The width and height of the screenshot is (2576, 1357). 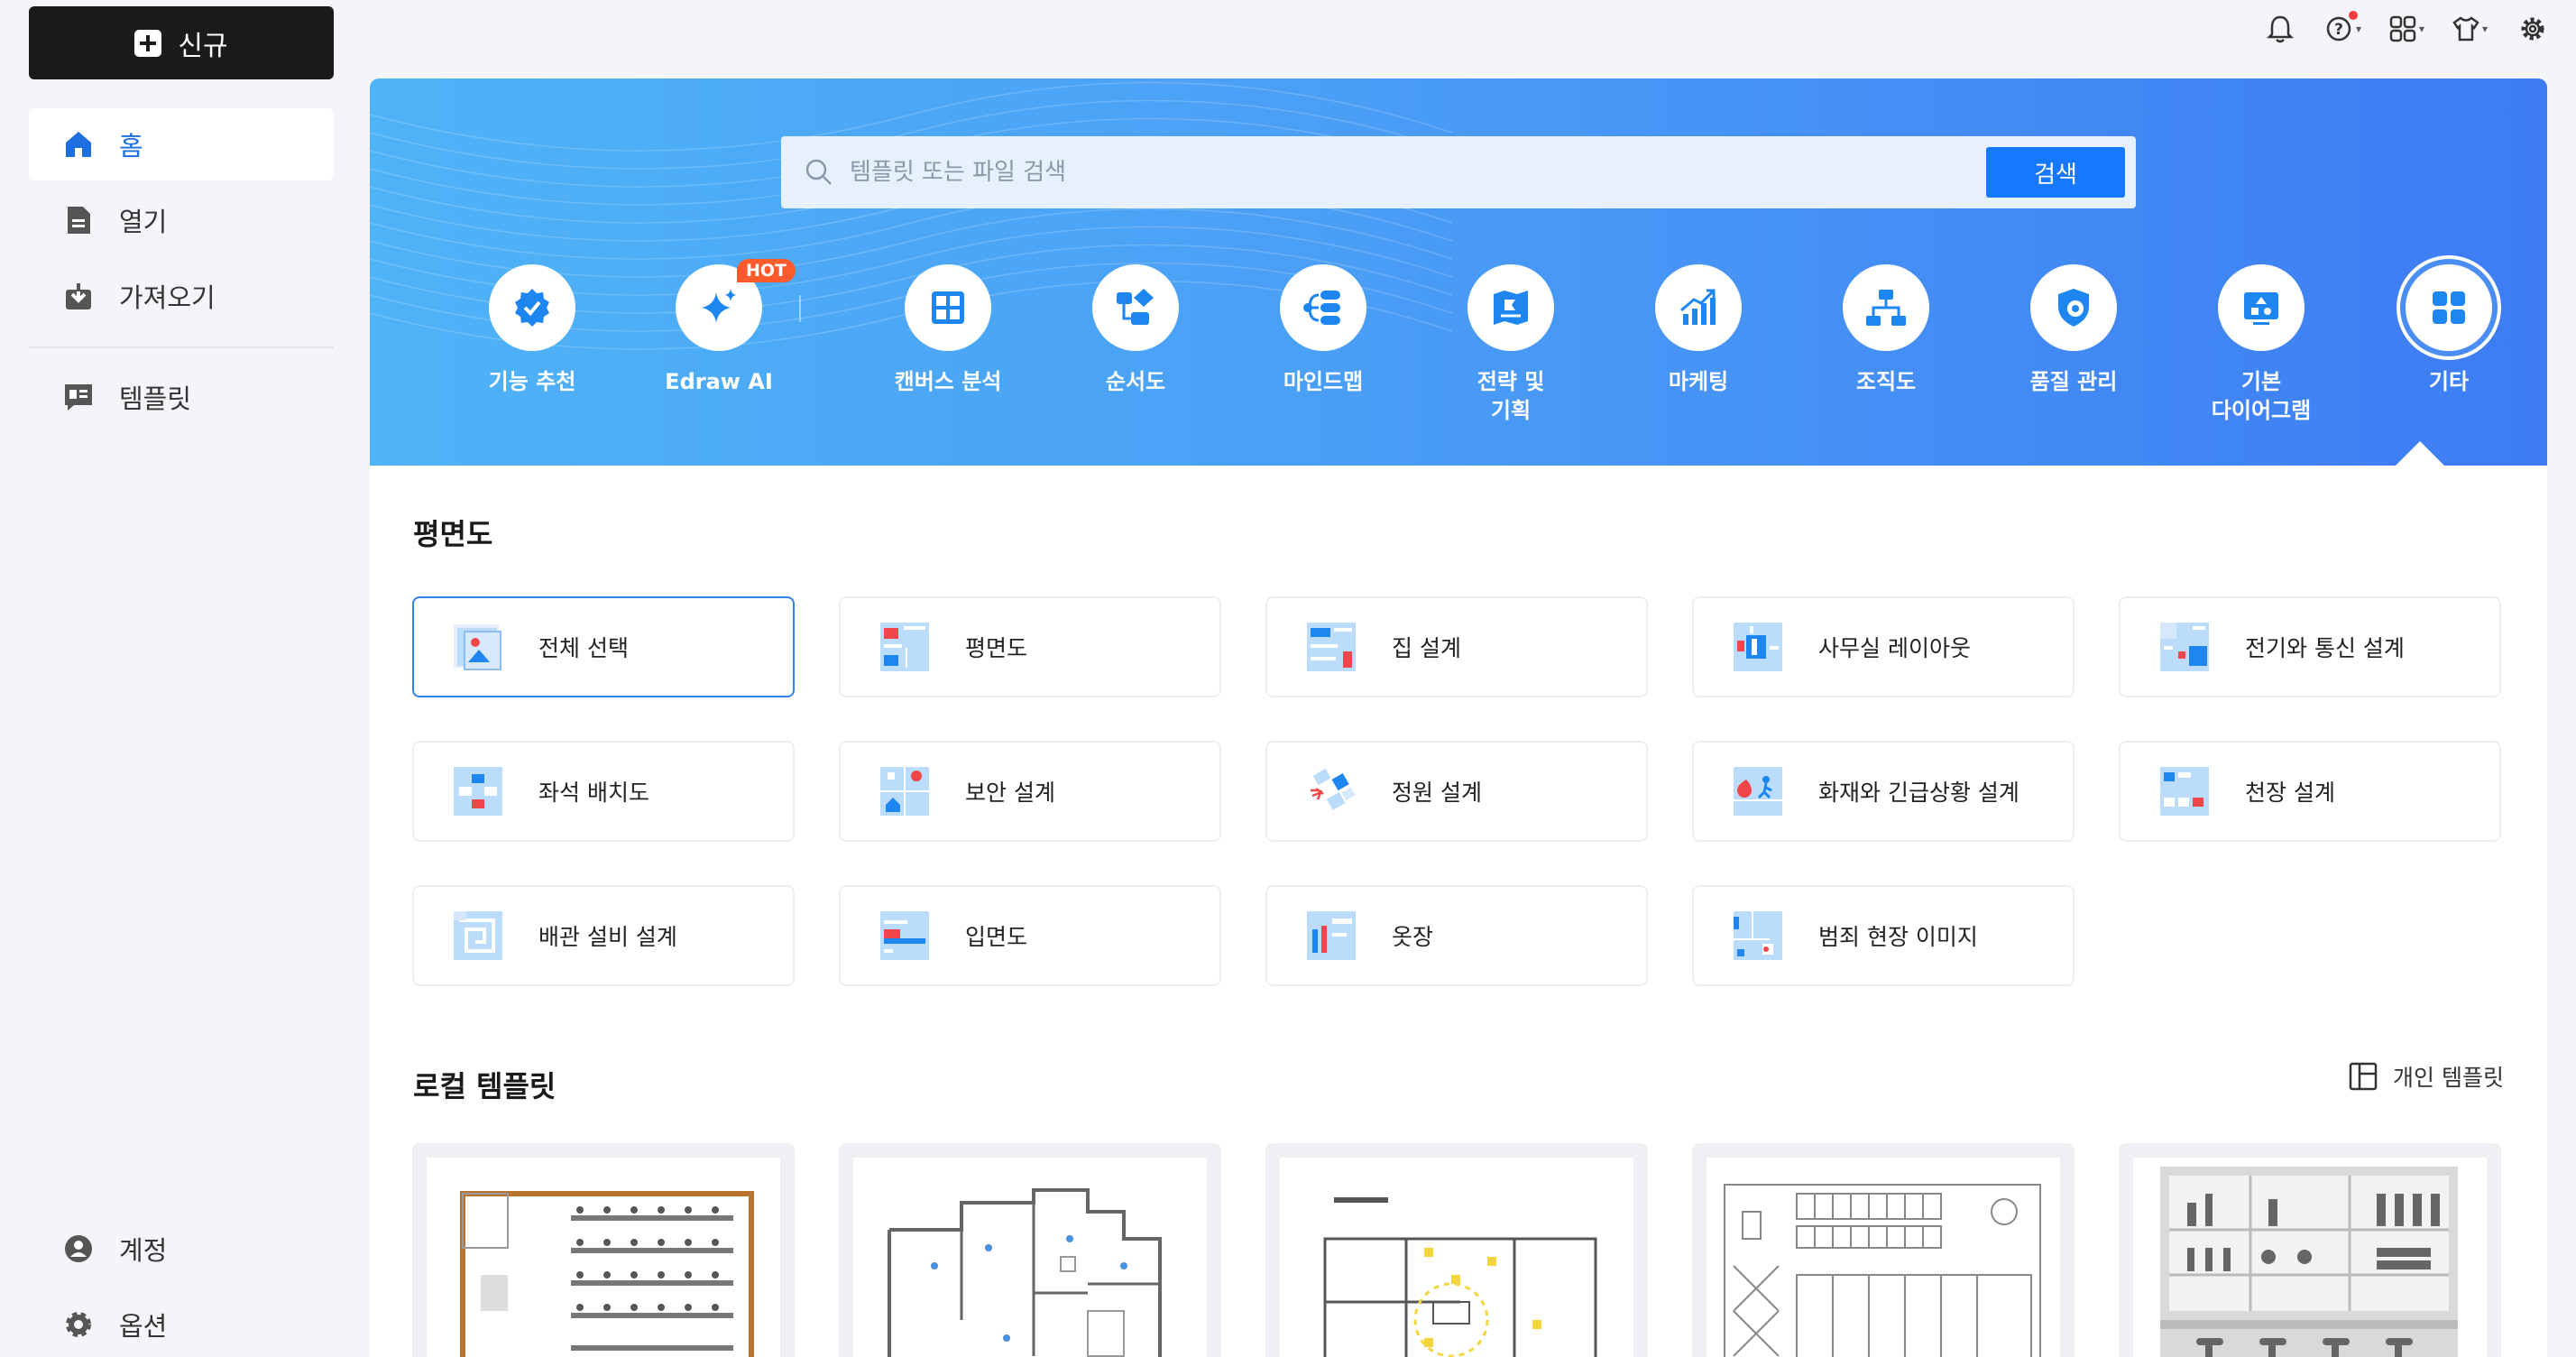 I want to click on category-label: 품질 관리, so click(x=2074, y=381).